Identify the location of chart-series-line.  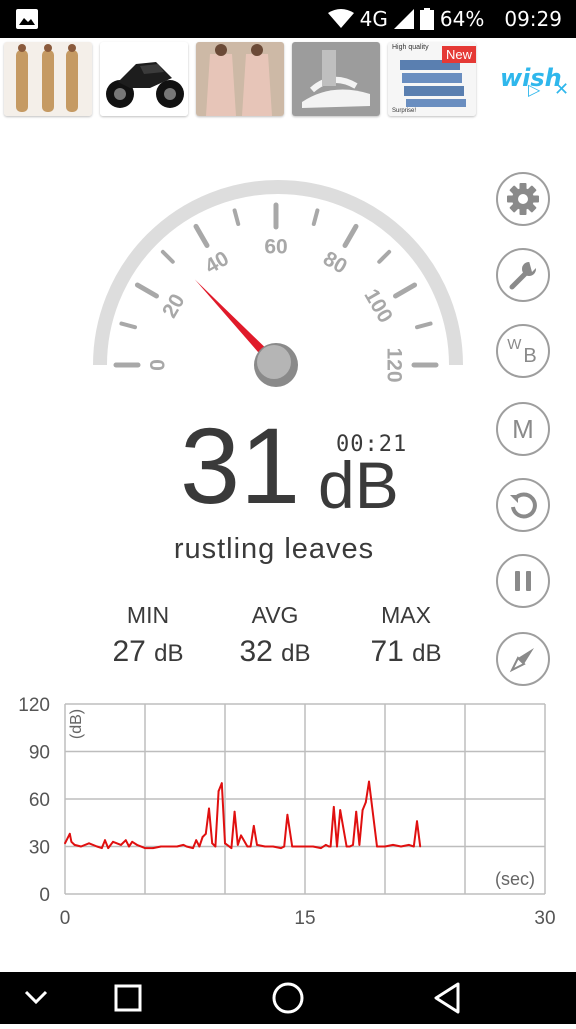
(243, 815).